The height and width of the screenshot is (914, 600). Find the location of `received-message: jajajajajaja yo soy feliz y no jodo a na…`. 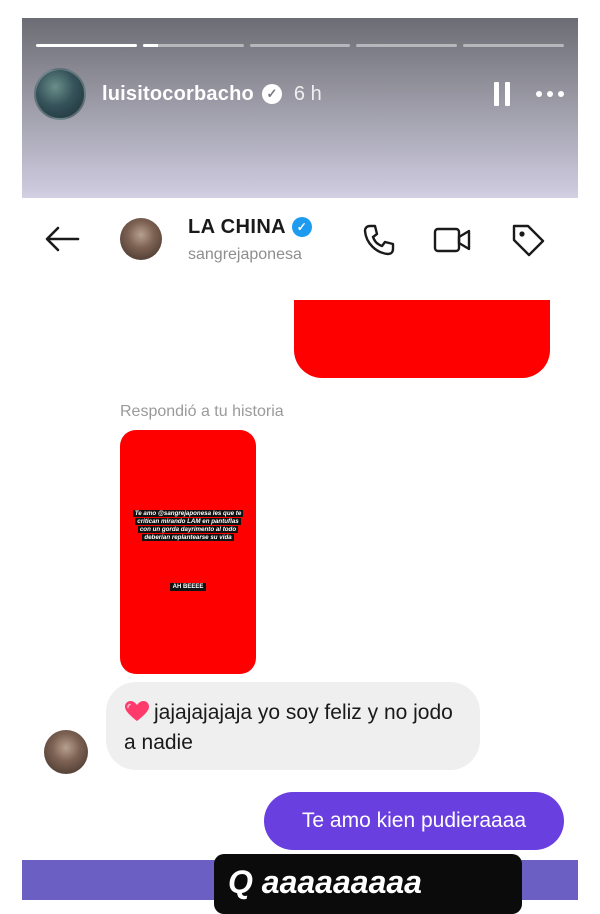

received-message: jajajajajaja yo soy feliz y no jodo a na… is located at coordinates (293, 726).